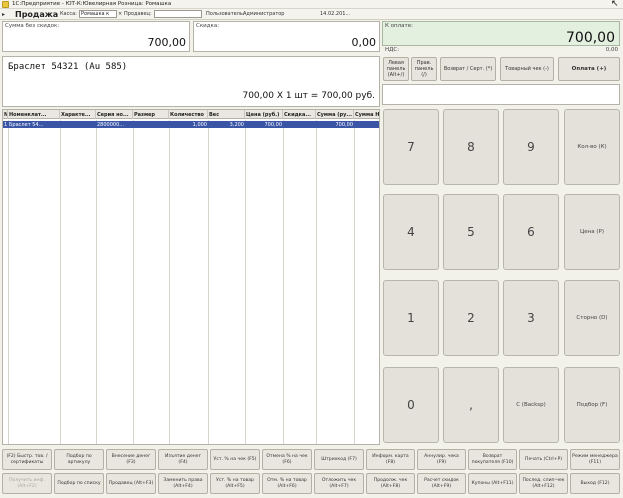  What do you see at coordinates (79, 483) in the screenshot?
I see `fkey-select-list: Подбор по списку` at bounding box center [79, 483].